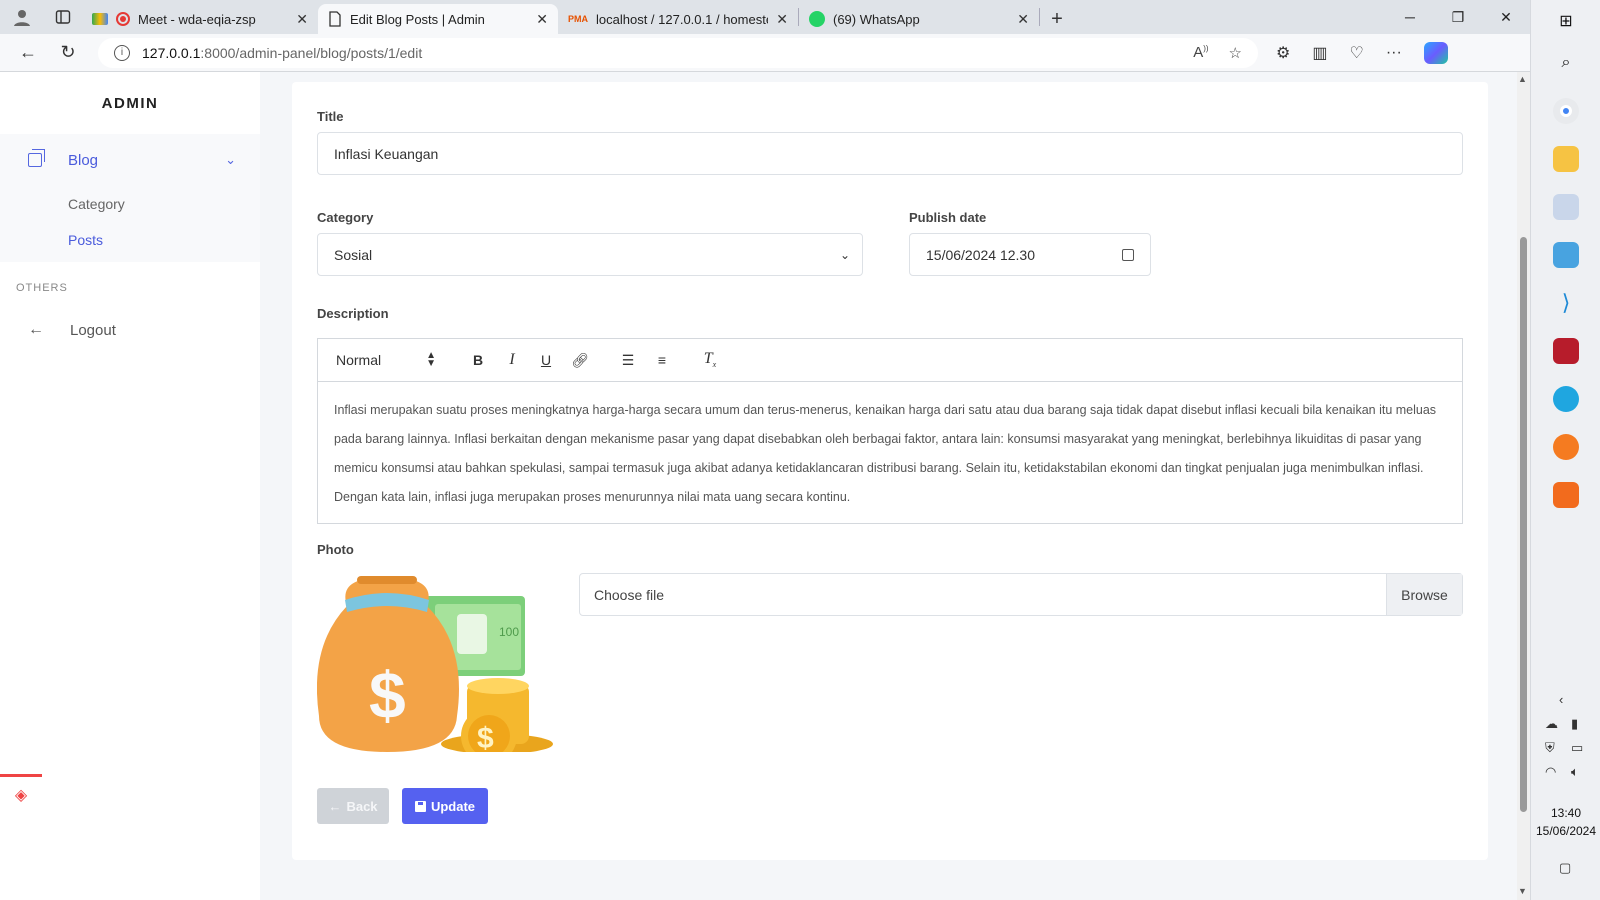 The width and height of the screenshot is (1600, 900). I want to click on category-label: Category, so click(345, 217).